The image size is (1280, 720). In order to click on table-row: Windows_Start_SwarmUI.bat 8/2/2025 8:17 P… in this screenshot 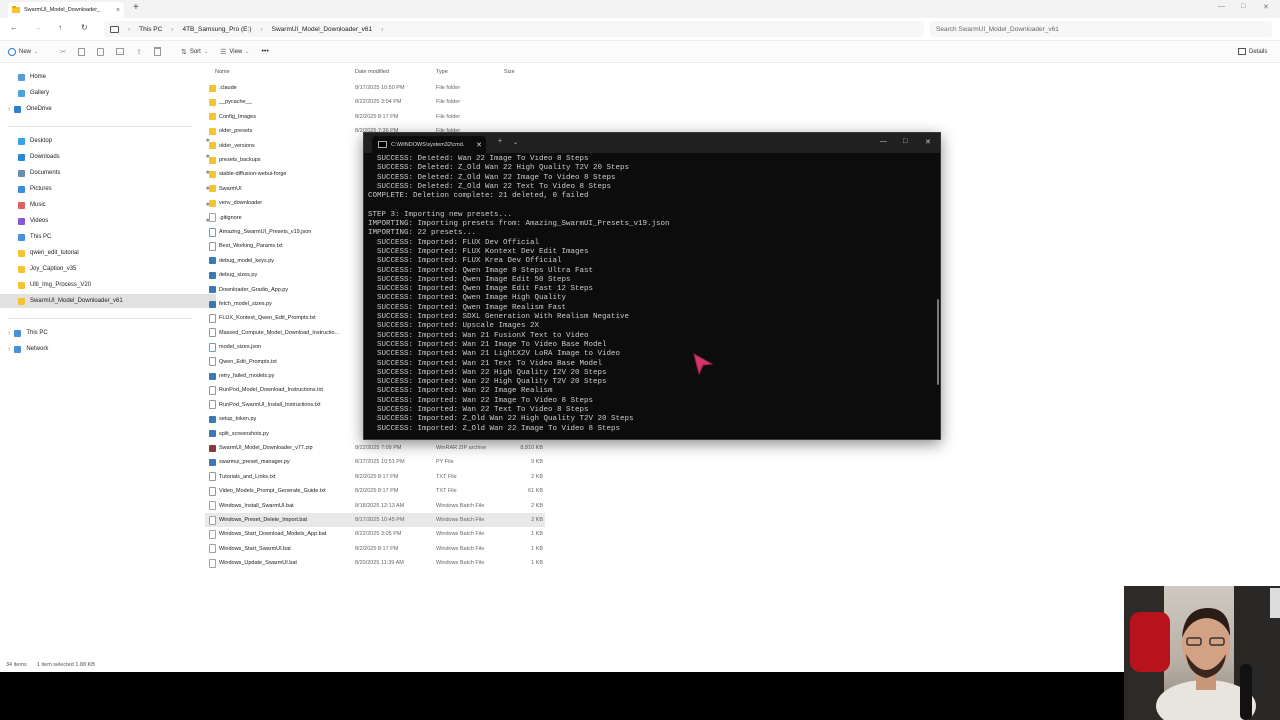, I will do `click(375, 549)`.